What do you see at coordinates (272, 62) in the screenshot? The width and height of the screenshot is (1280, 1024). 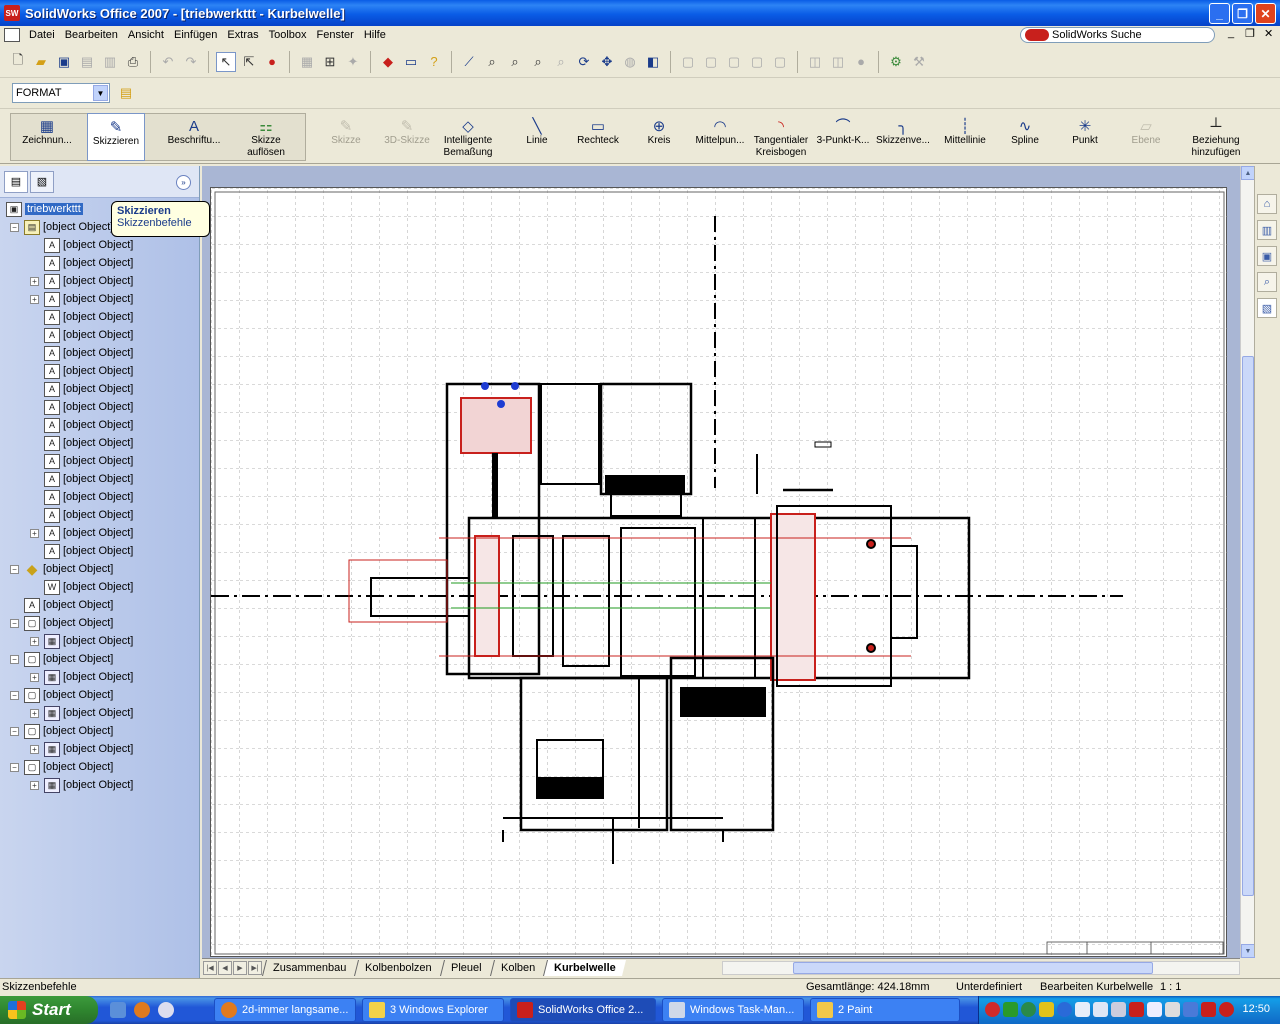 I see `traffic-light-icon: ●` at bounding box center [272, 62].